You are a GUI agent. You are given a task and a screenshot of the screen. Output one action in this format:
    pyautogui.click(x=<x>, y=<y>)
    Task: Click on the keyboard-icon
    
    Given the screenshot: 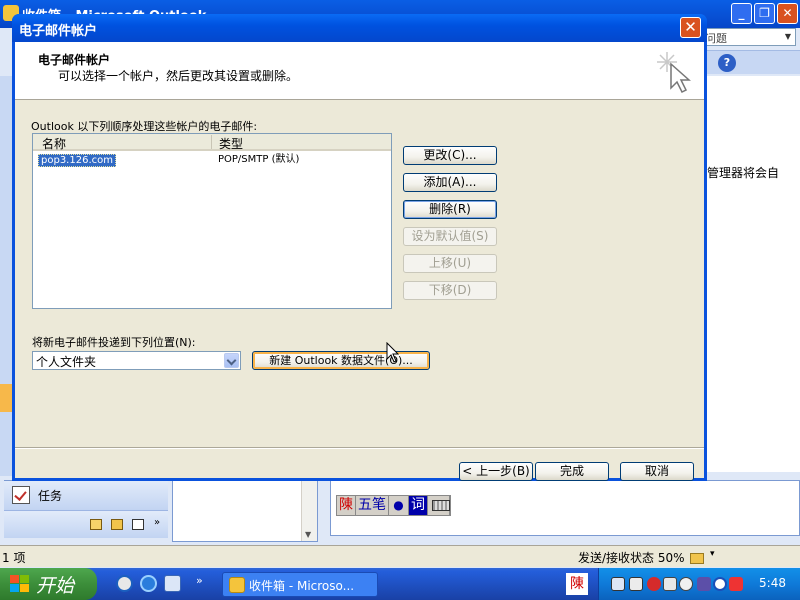 What is the action you would take?
    pyautogui.click(x=439, y=505)
    